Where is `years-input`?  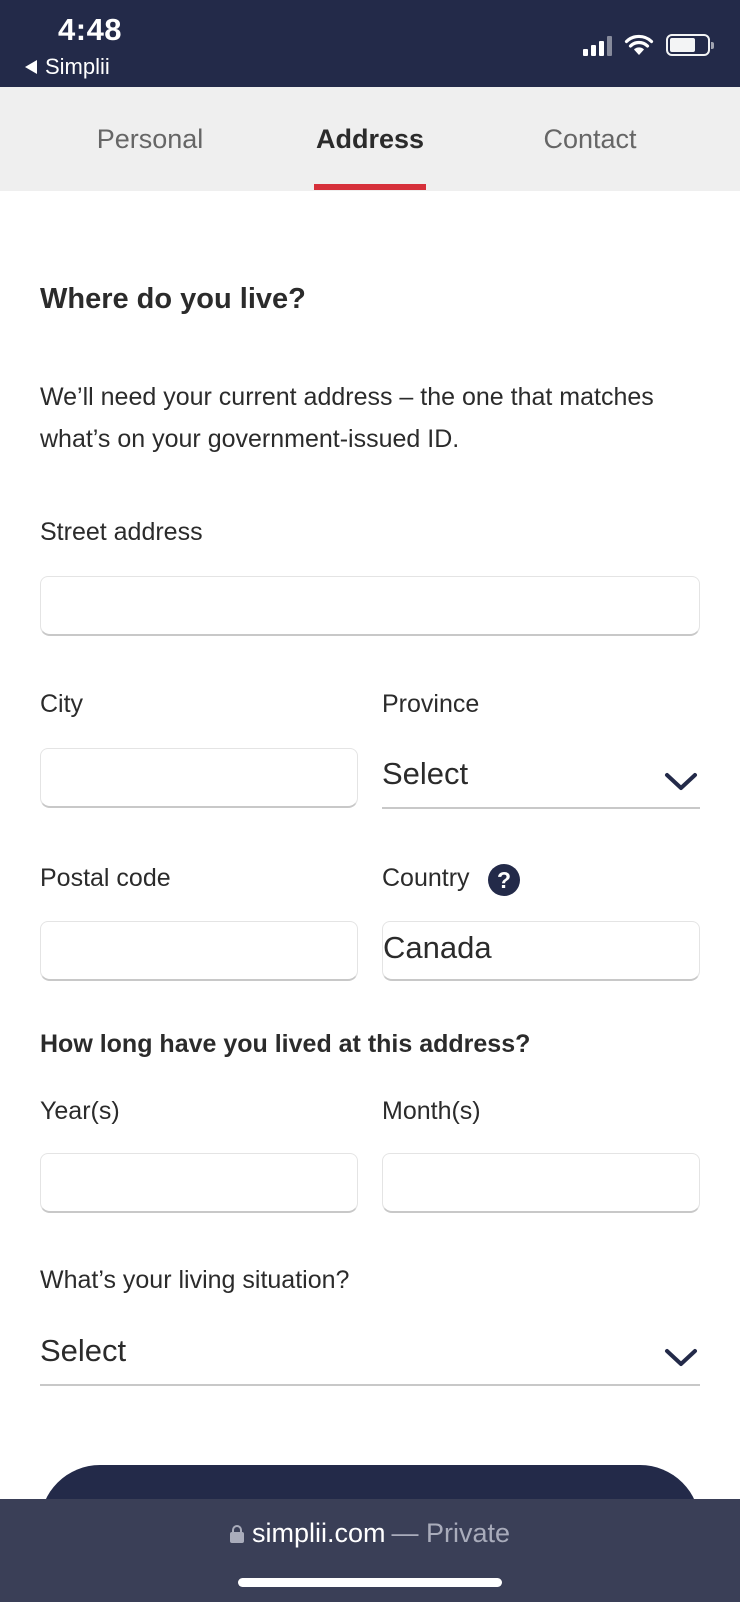 years-input is located at coordinates (199, 1183).